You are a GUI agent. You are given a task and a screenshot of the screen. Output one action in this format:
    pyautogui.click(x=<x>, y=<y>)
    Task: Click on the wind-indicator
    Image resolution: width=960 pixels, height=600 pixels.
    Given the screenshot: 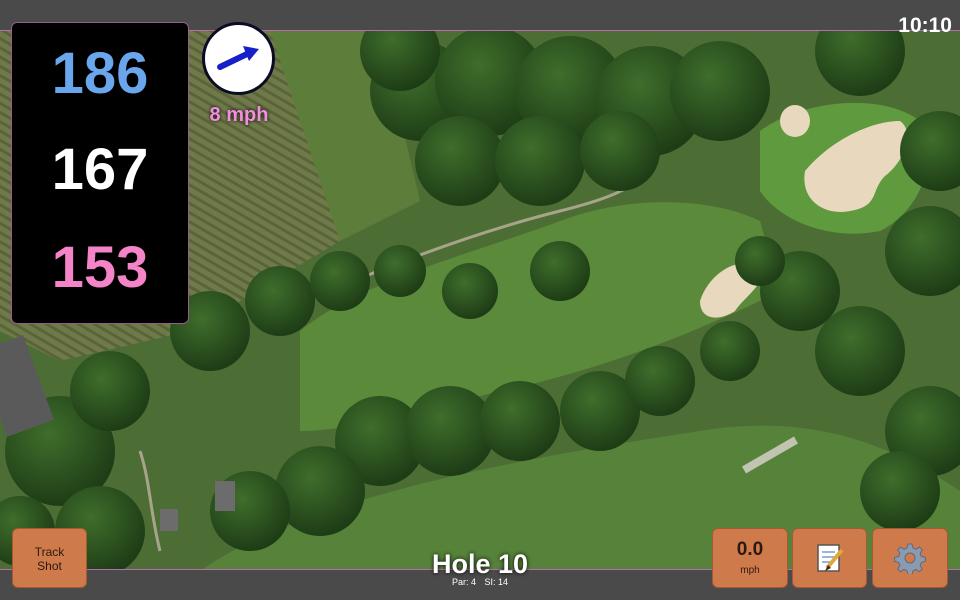 What is the action you would take?
    pyautogui.click(x=238, y=58)
    